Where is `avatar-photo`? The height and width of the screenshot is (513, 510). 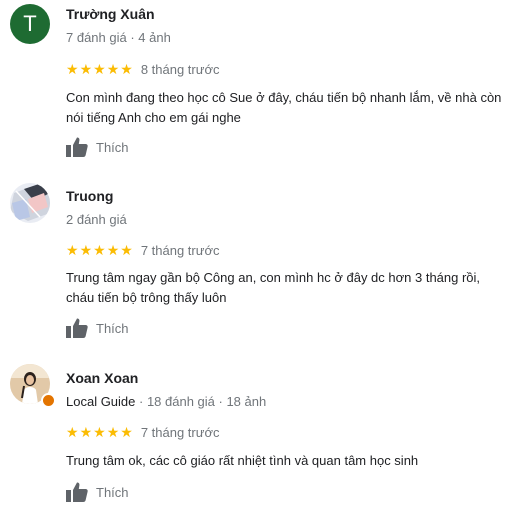 avatar-photo is located at coordinates (30, 203).